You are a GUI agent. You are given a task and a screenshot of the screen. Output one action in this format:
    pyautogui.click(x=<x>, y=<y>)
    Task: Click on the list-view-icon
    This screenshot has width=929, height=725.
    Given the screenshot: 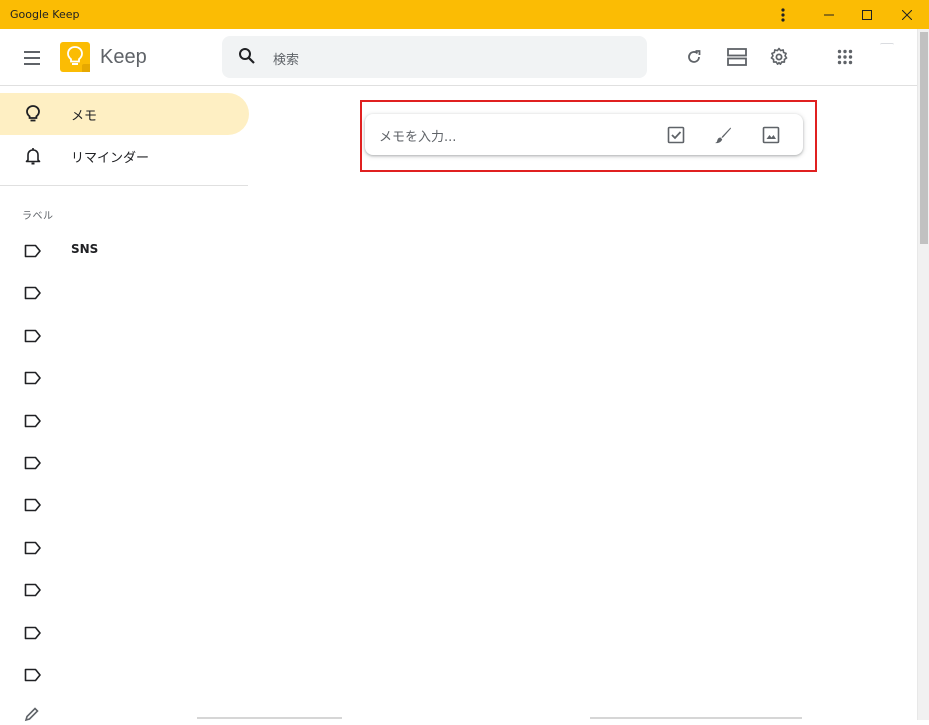 What is the action you would take?
    pyautogui.click(x=737, y=57)
    